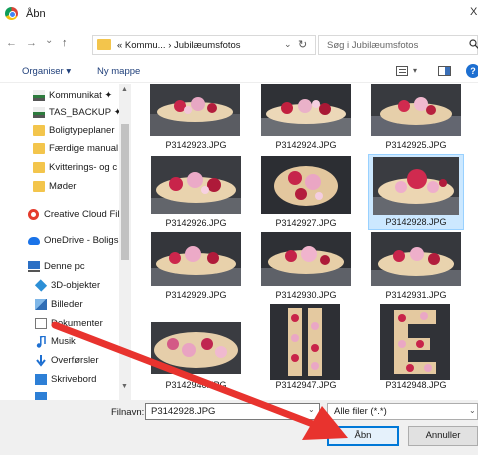 Image resolution: width=478 pixels, height=455 pixels. Describe the element at coordinates (416, 295) in the screenshot. I see `file-name: P3142931.JPG` at that location.